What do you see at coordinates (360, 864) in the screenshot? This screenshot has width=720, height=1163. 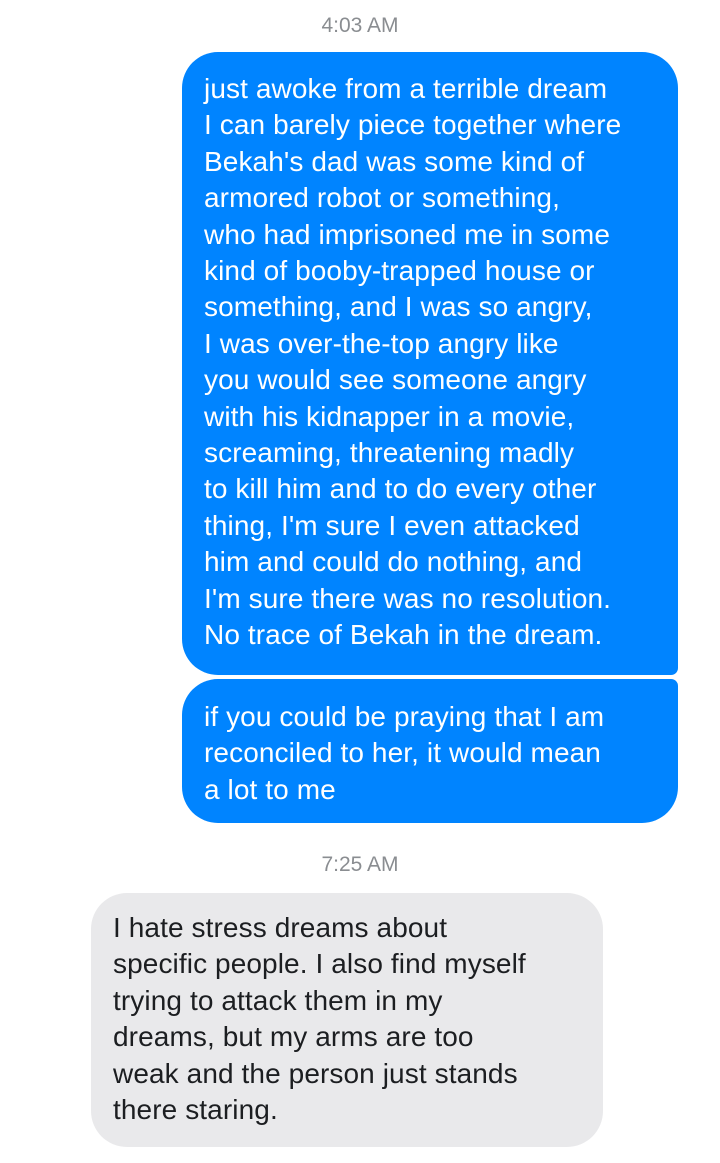 I see `timestamp: 7:25 AM` at bounding box center [360, 864].